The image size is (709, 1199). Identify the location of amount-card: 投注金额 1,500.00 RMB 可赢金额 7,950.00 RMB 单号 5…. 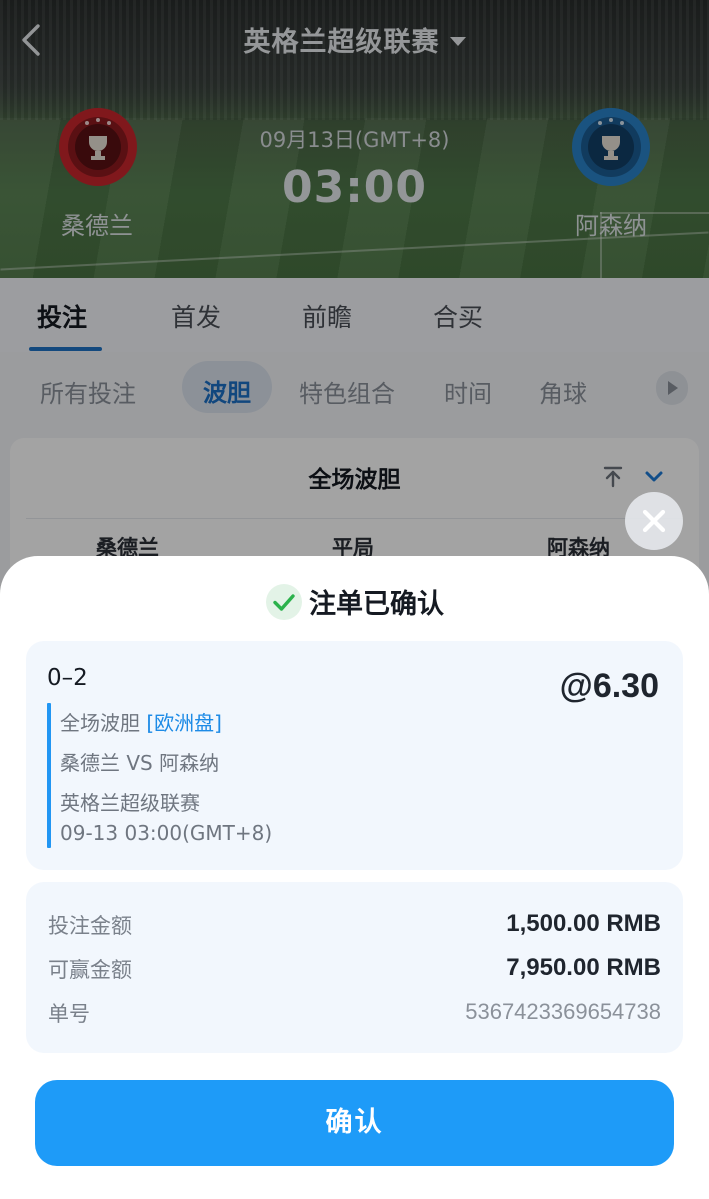
(354, 967).